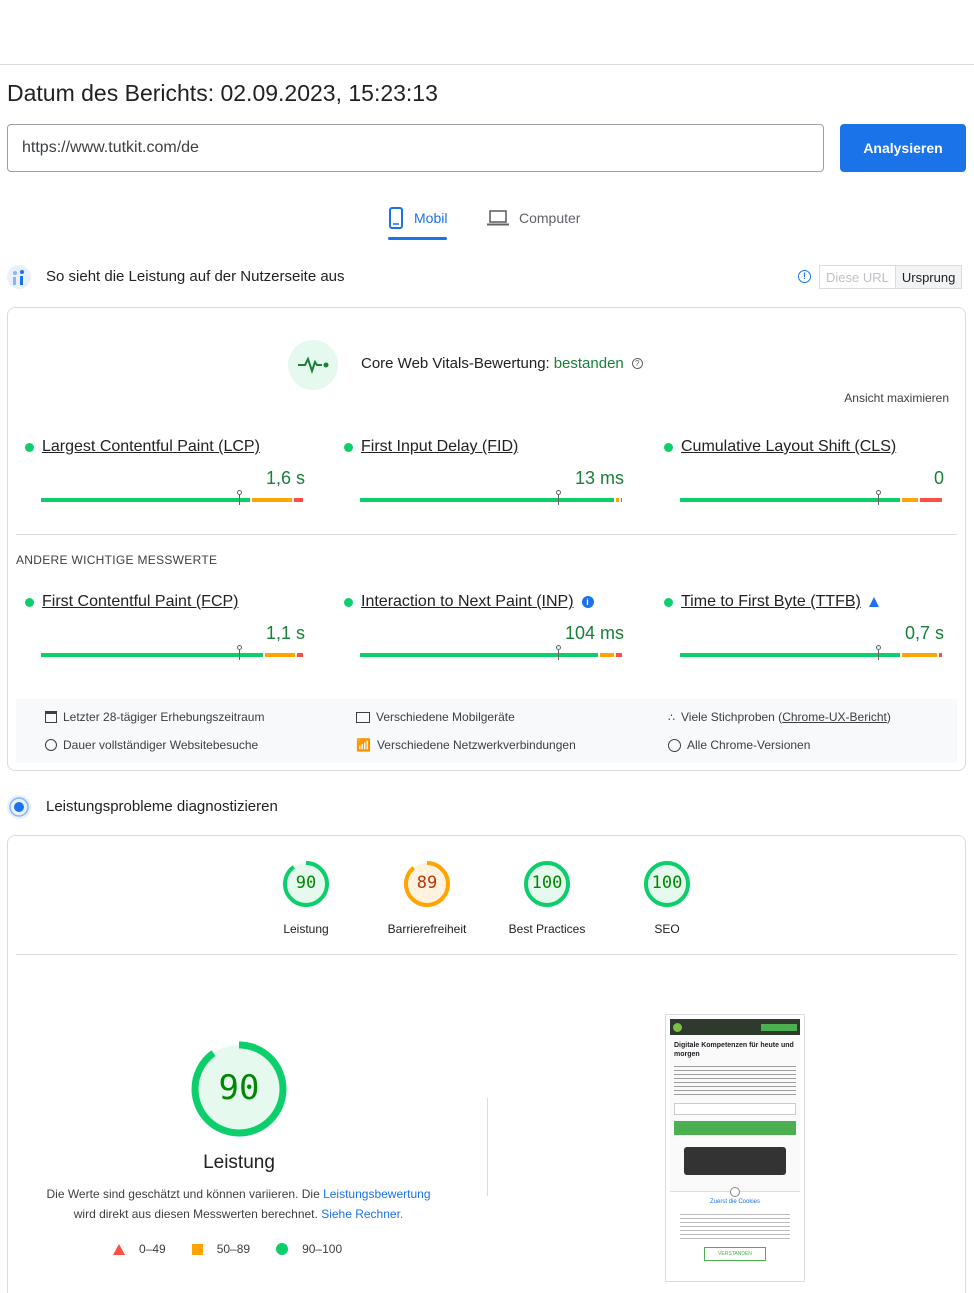 This screenshot has width=974, height=1293. What do you see at coordinates (858, 277) in the screenshot?
I see `toggle-this-url: Diese URL` at bounding box center [858, 277].